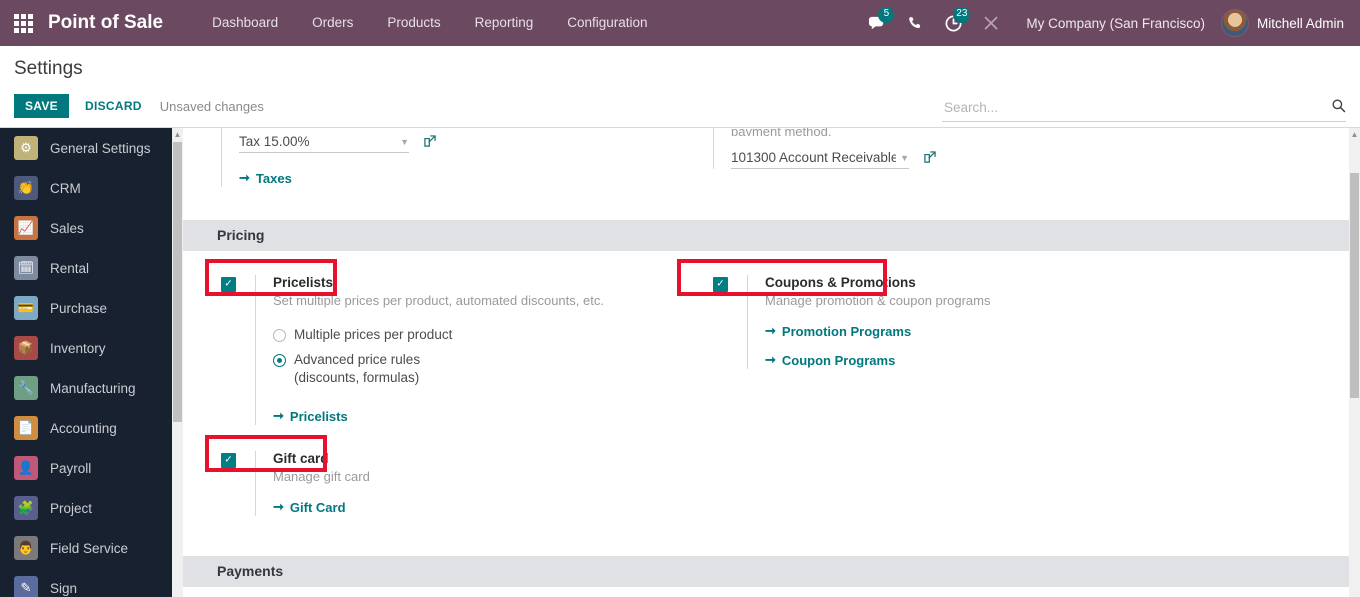  I want to click on sidebar-label-manufacturing: Manufacturing, so click(93, 388).